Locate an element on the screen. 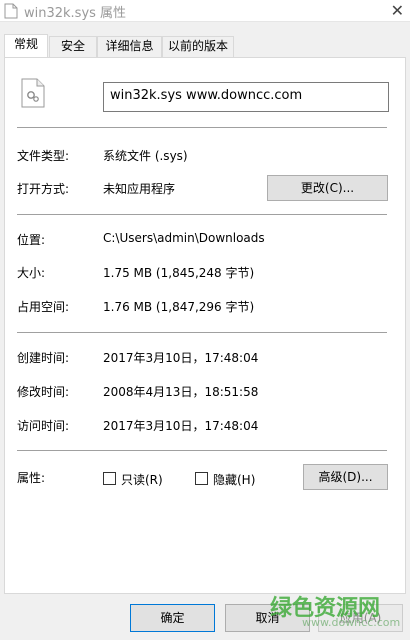  close-icon: ✕ is located at coordinates (397, 10).